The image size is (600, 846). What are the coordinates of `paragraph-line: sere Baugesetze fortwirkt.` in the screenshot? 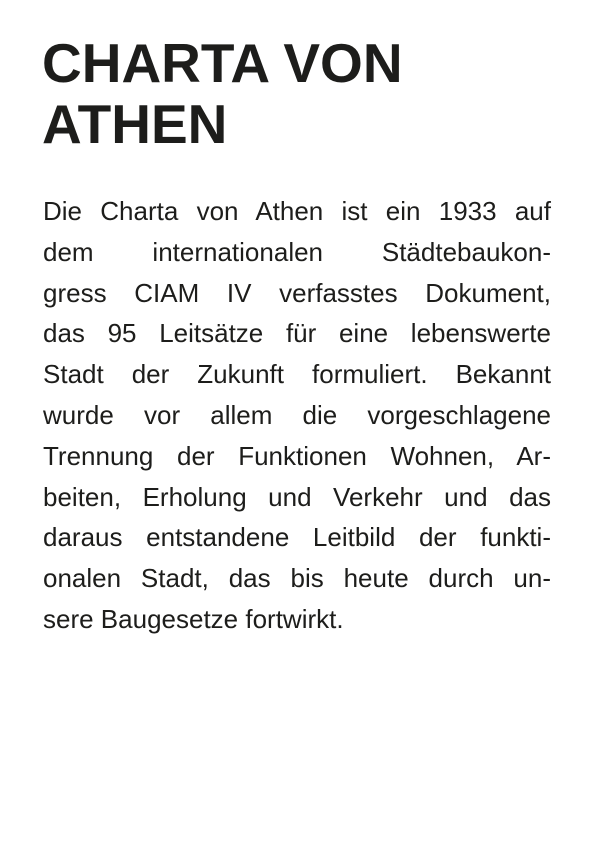 It's located at (193, 618).